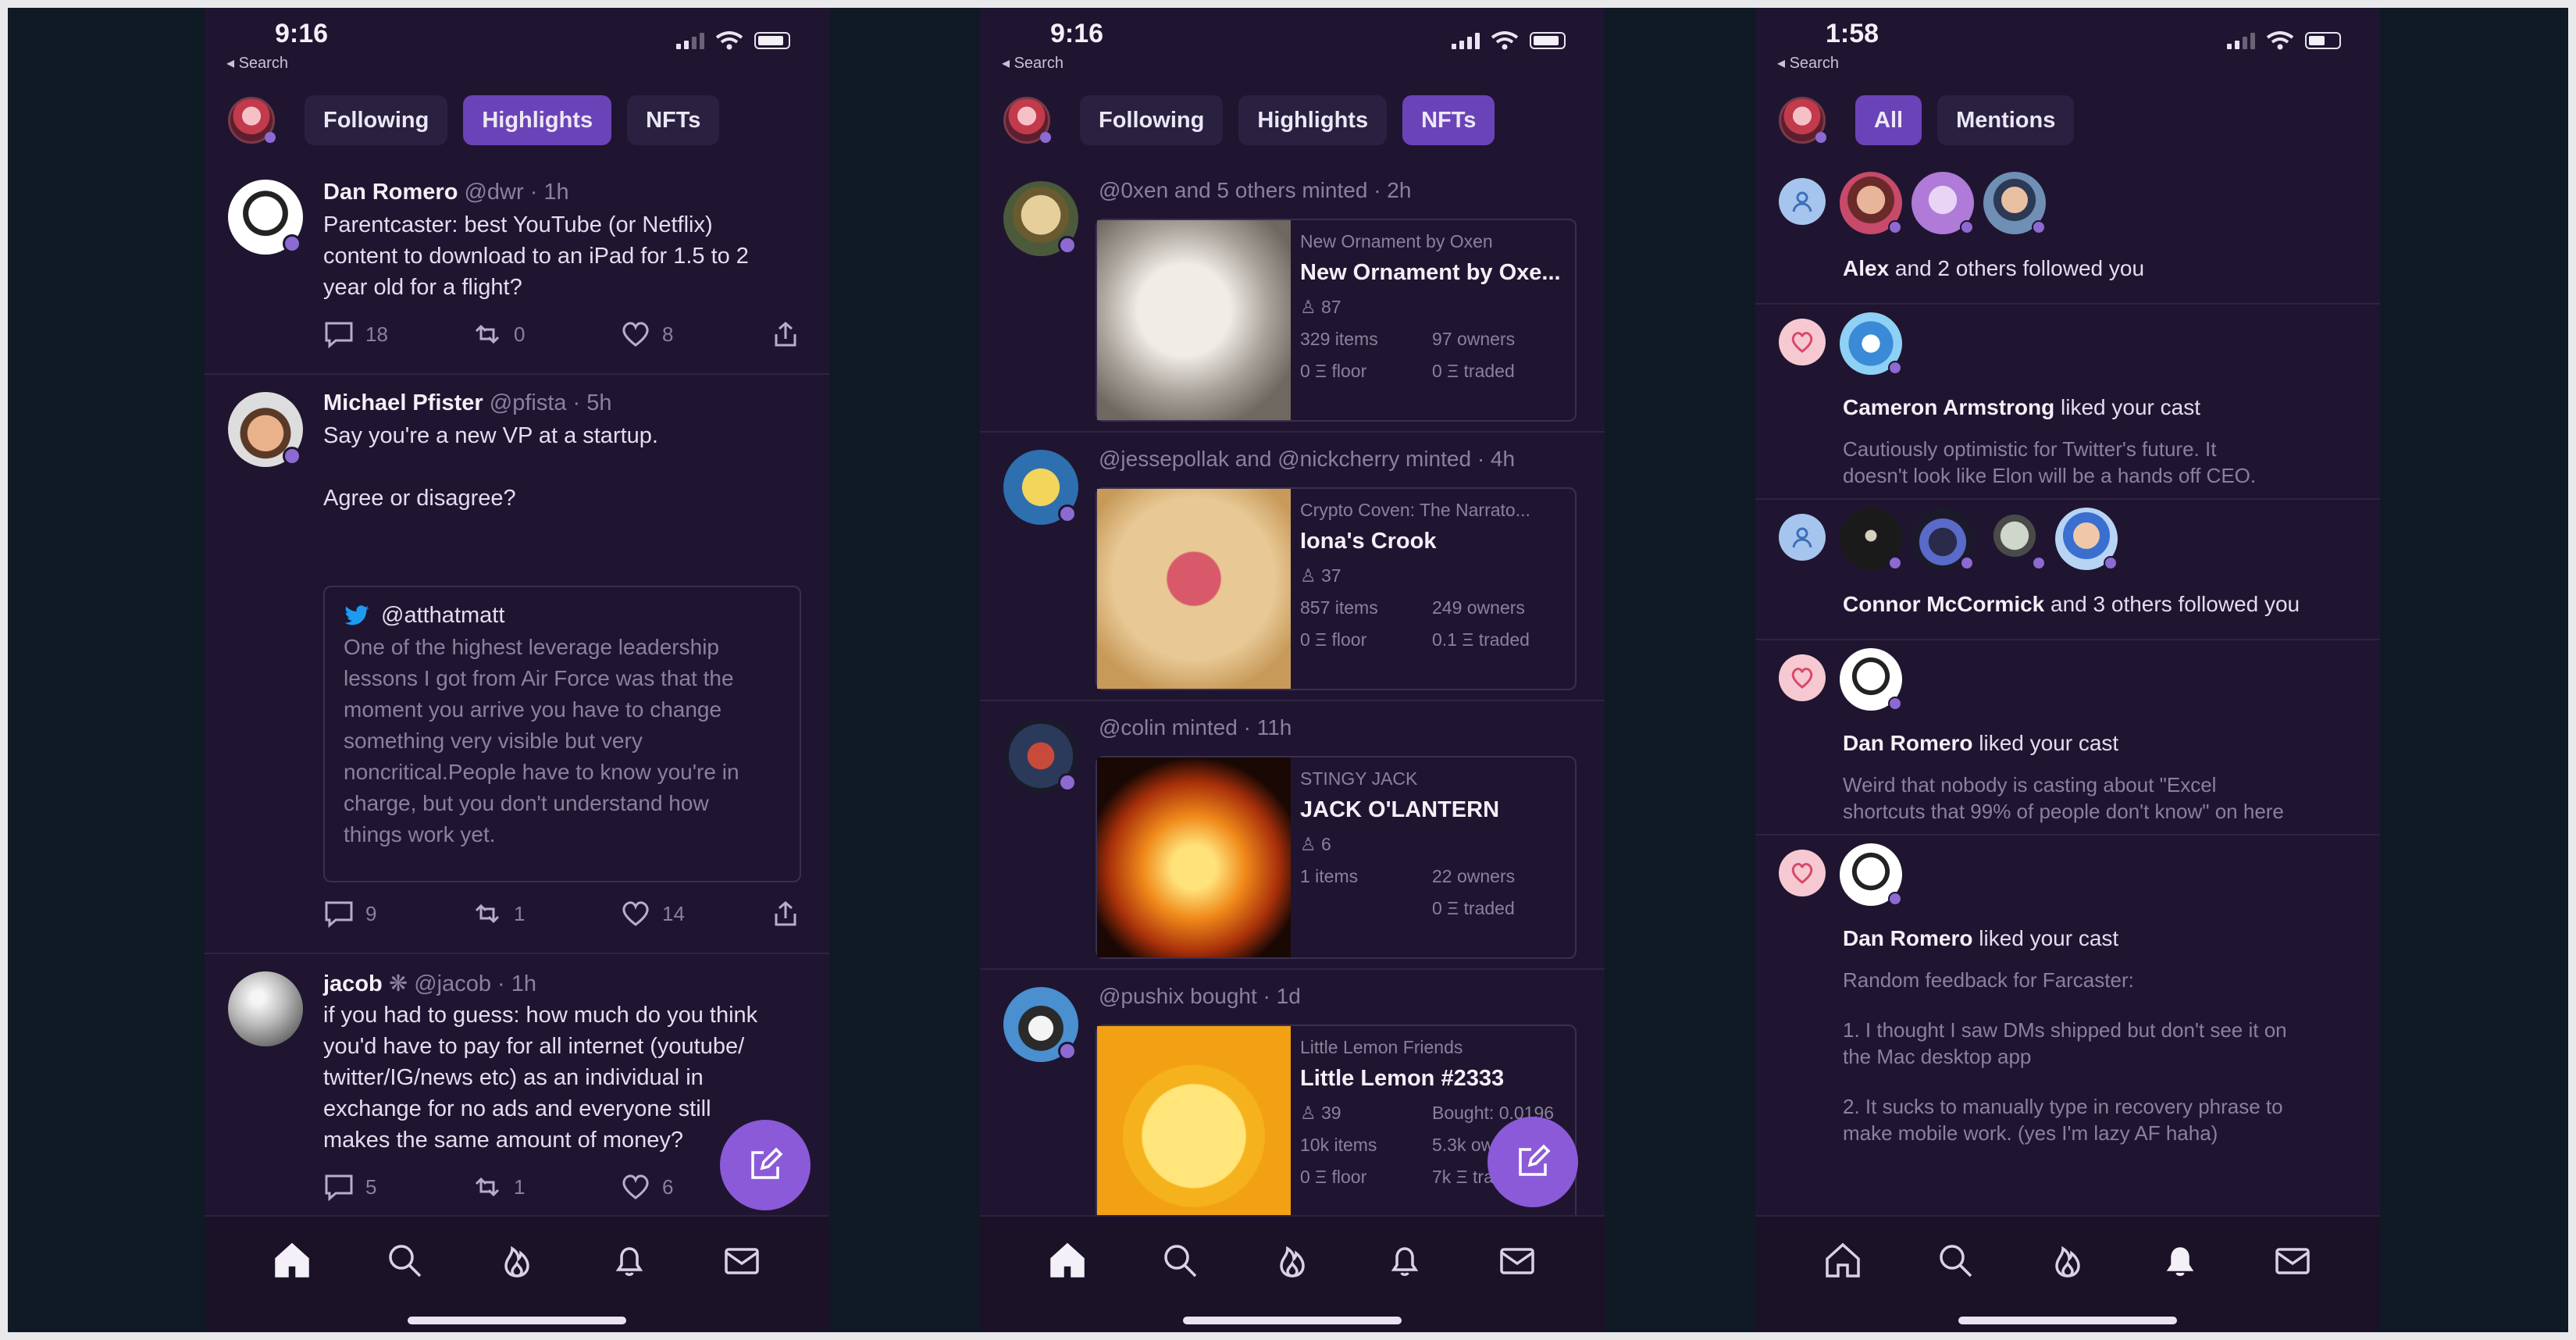 This screenshot has width=2576, height=1340. Describe the element at coordinates (1308, 459) in the screenshot. I see `nft-activity-header: @jessepollak and @nickcherry minted · 4h` at that location.